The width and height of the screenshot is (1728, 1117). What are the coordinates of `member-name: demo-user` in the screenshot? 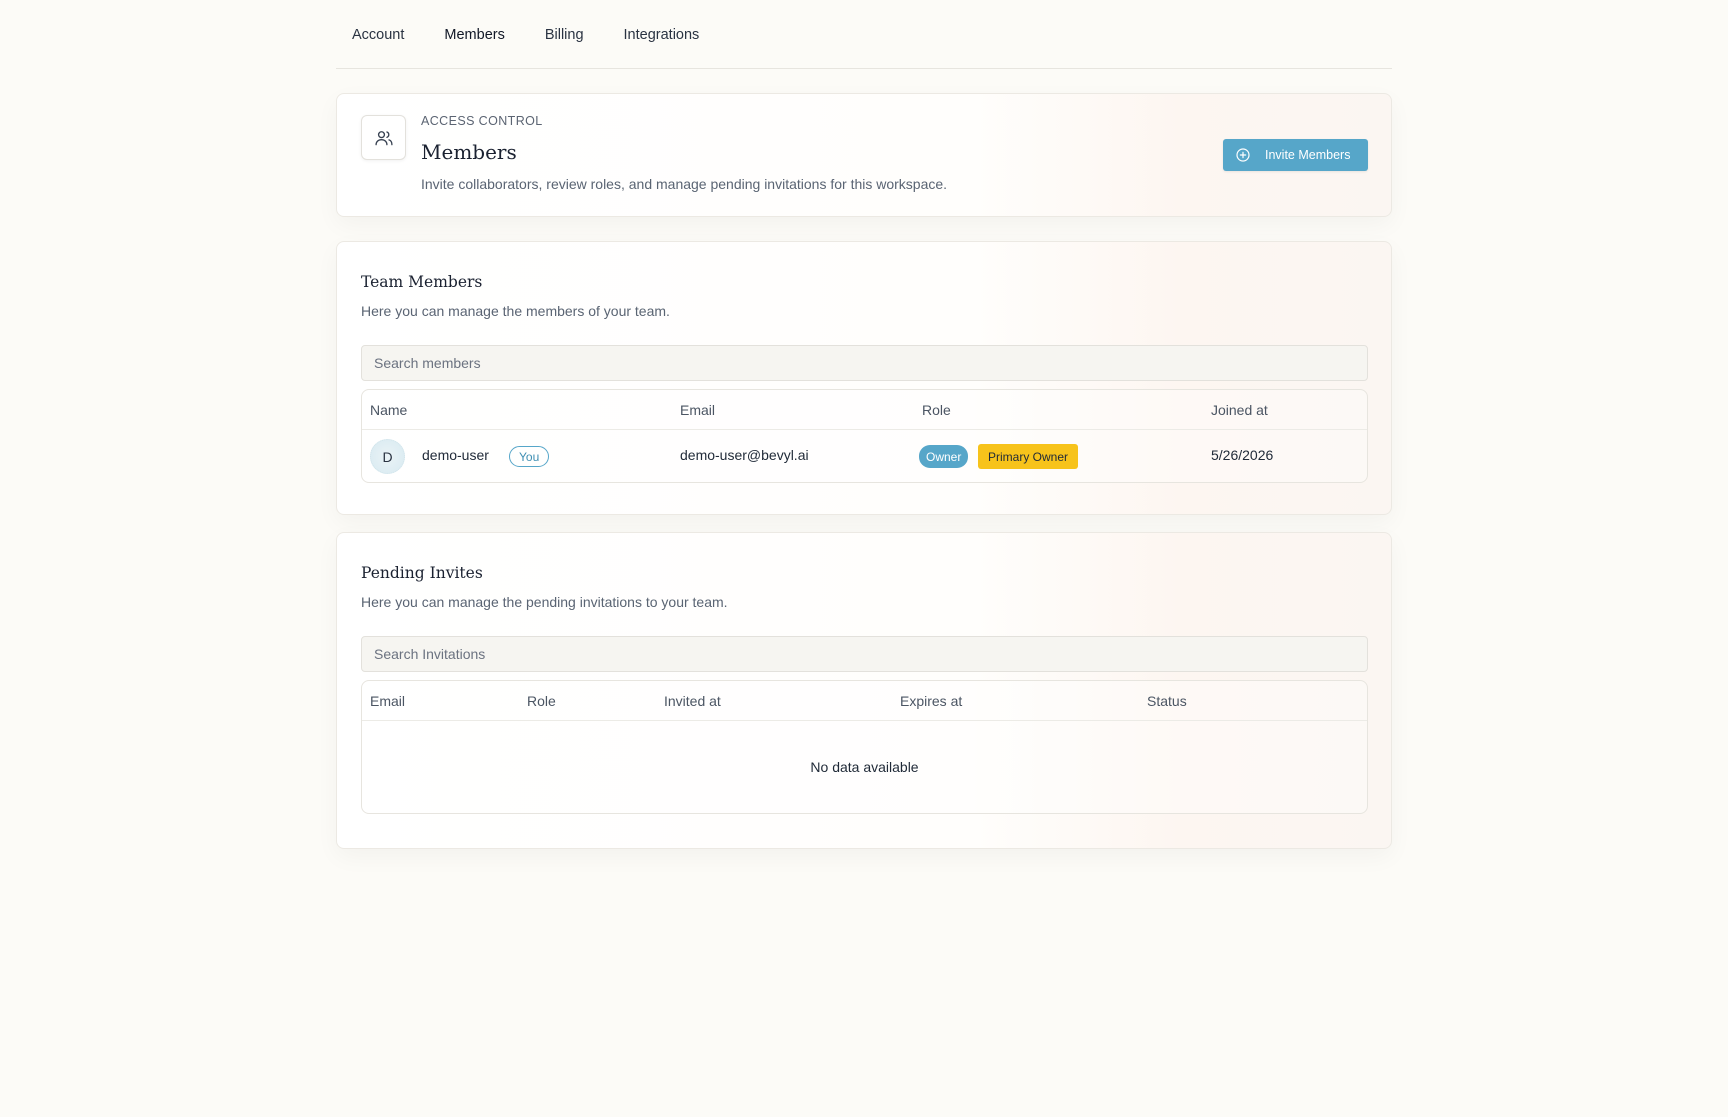 It's located at (455, 455).